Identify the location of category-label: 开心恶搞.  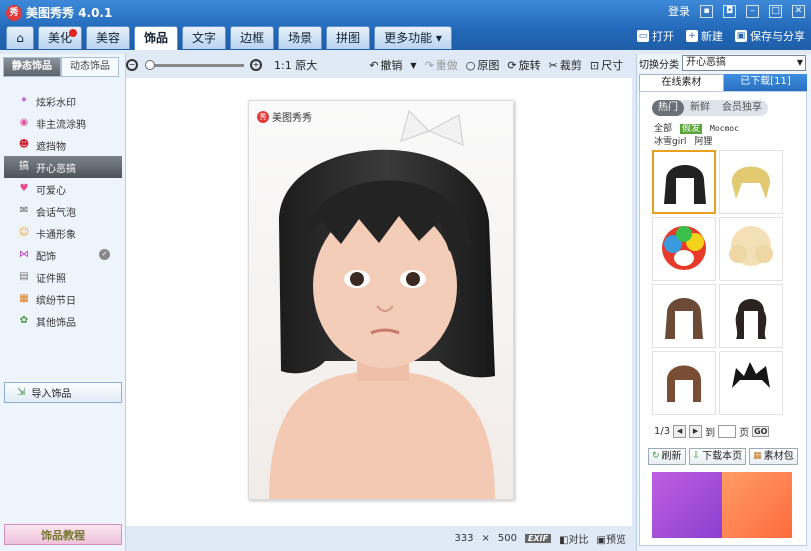
(56, 169).